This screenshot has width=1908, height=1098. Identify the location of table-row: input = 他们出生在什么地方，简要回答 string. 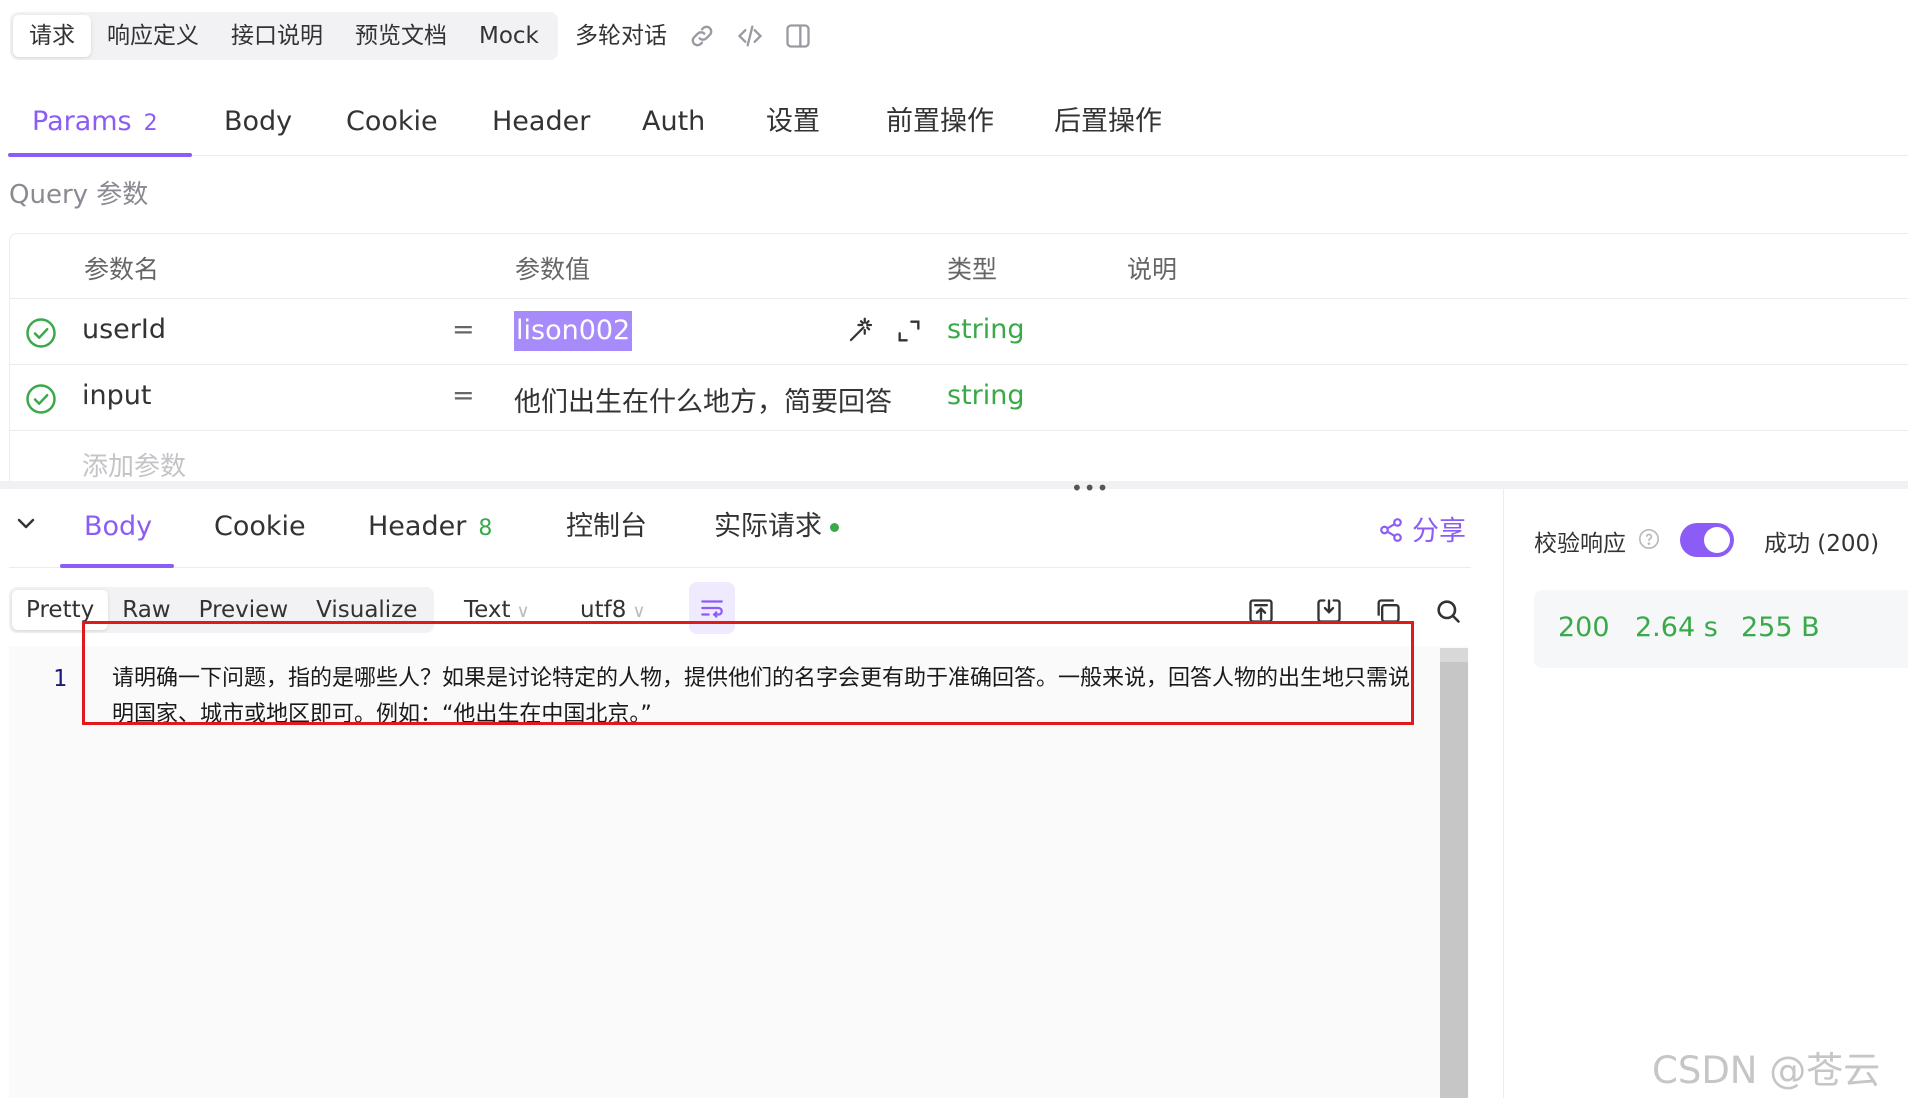
(959, 398).